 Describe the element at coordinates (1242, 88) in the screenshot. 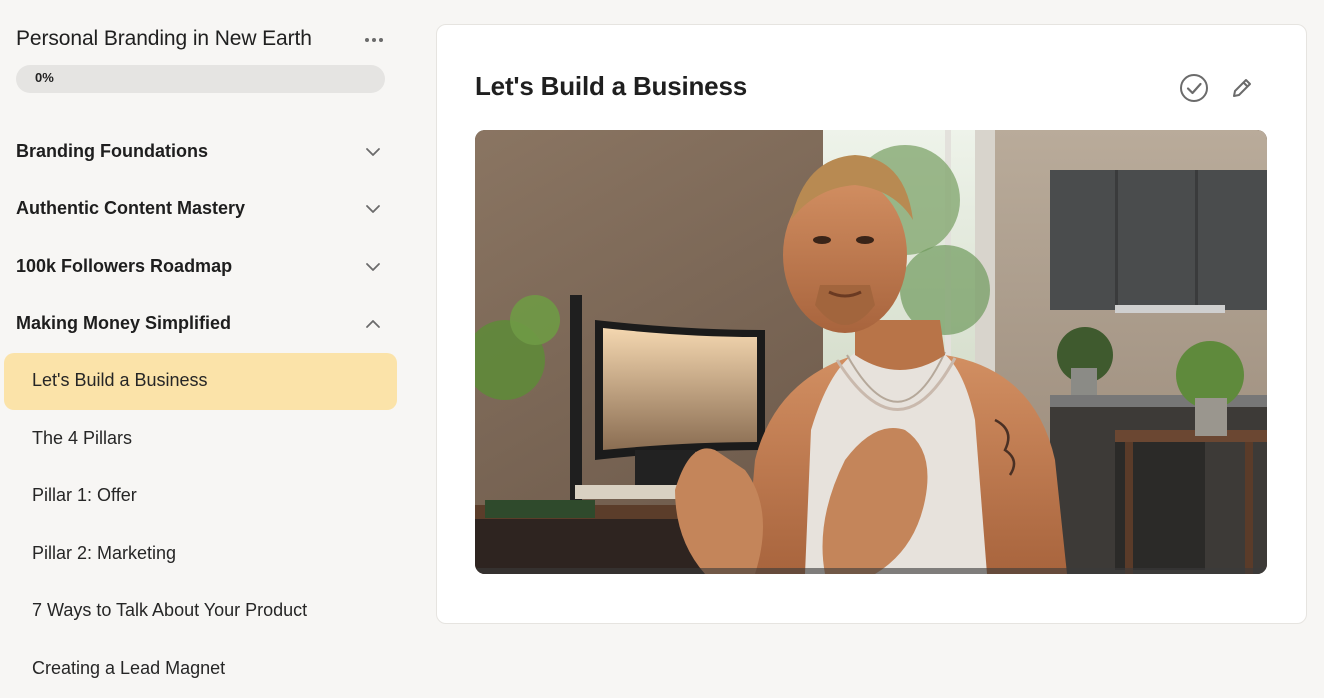

I see `edit-pencil-icon` at that location.